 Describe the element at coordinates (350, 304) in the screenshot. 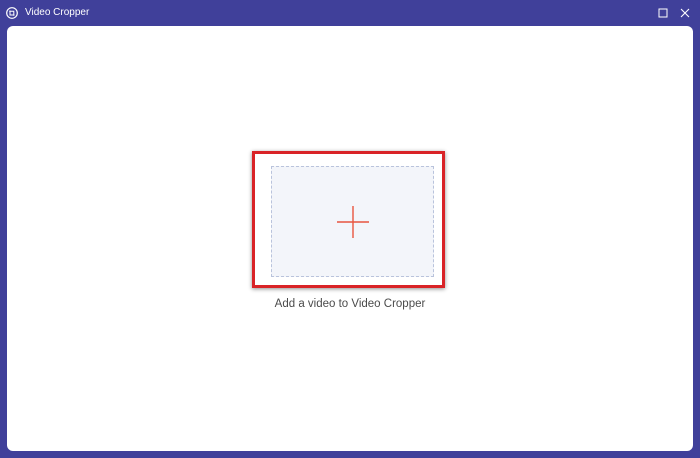

I see `add-video-label: Add a video to Video Cropper` at that location.